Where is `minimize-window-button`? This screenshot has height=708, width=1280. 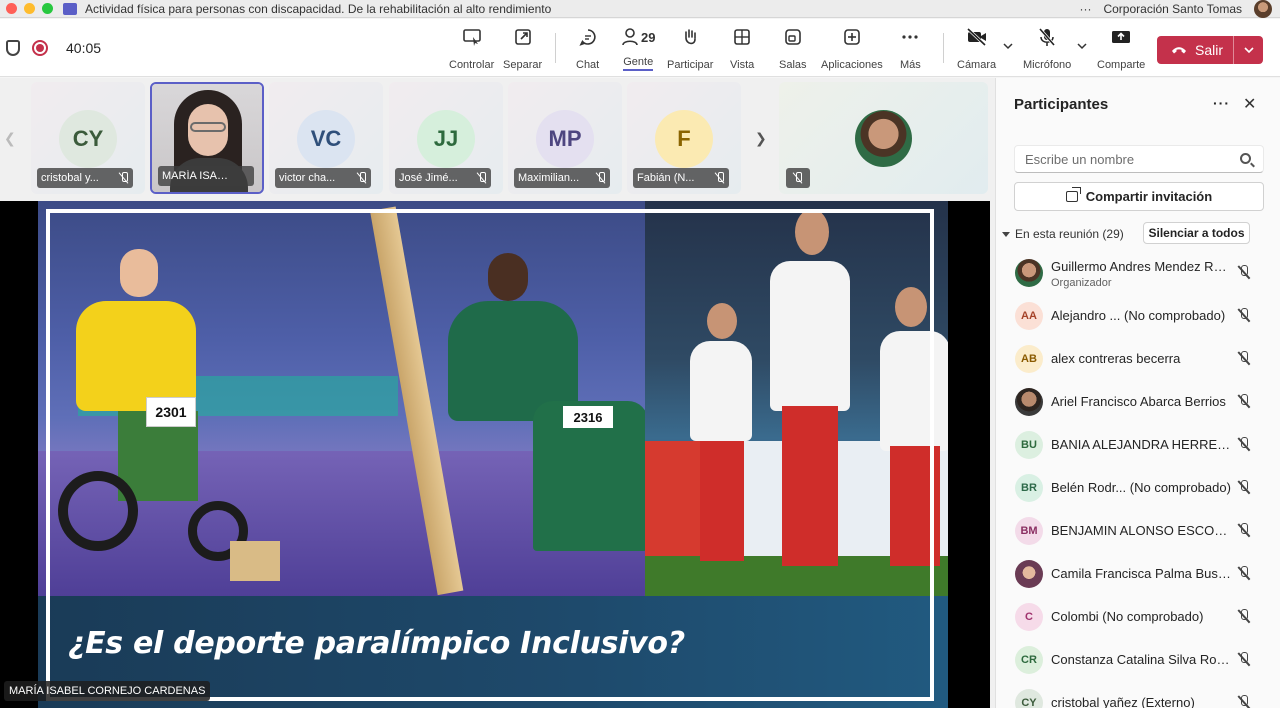 minimize-window-button is located at coordinates (29, 8).